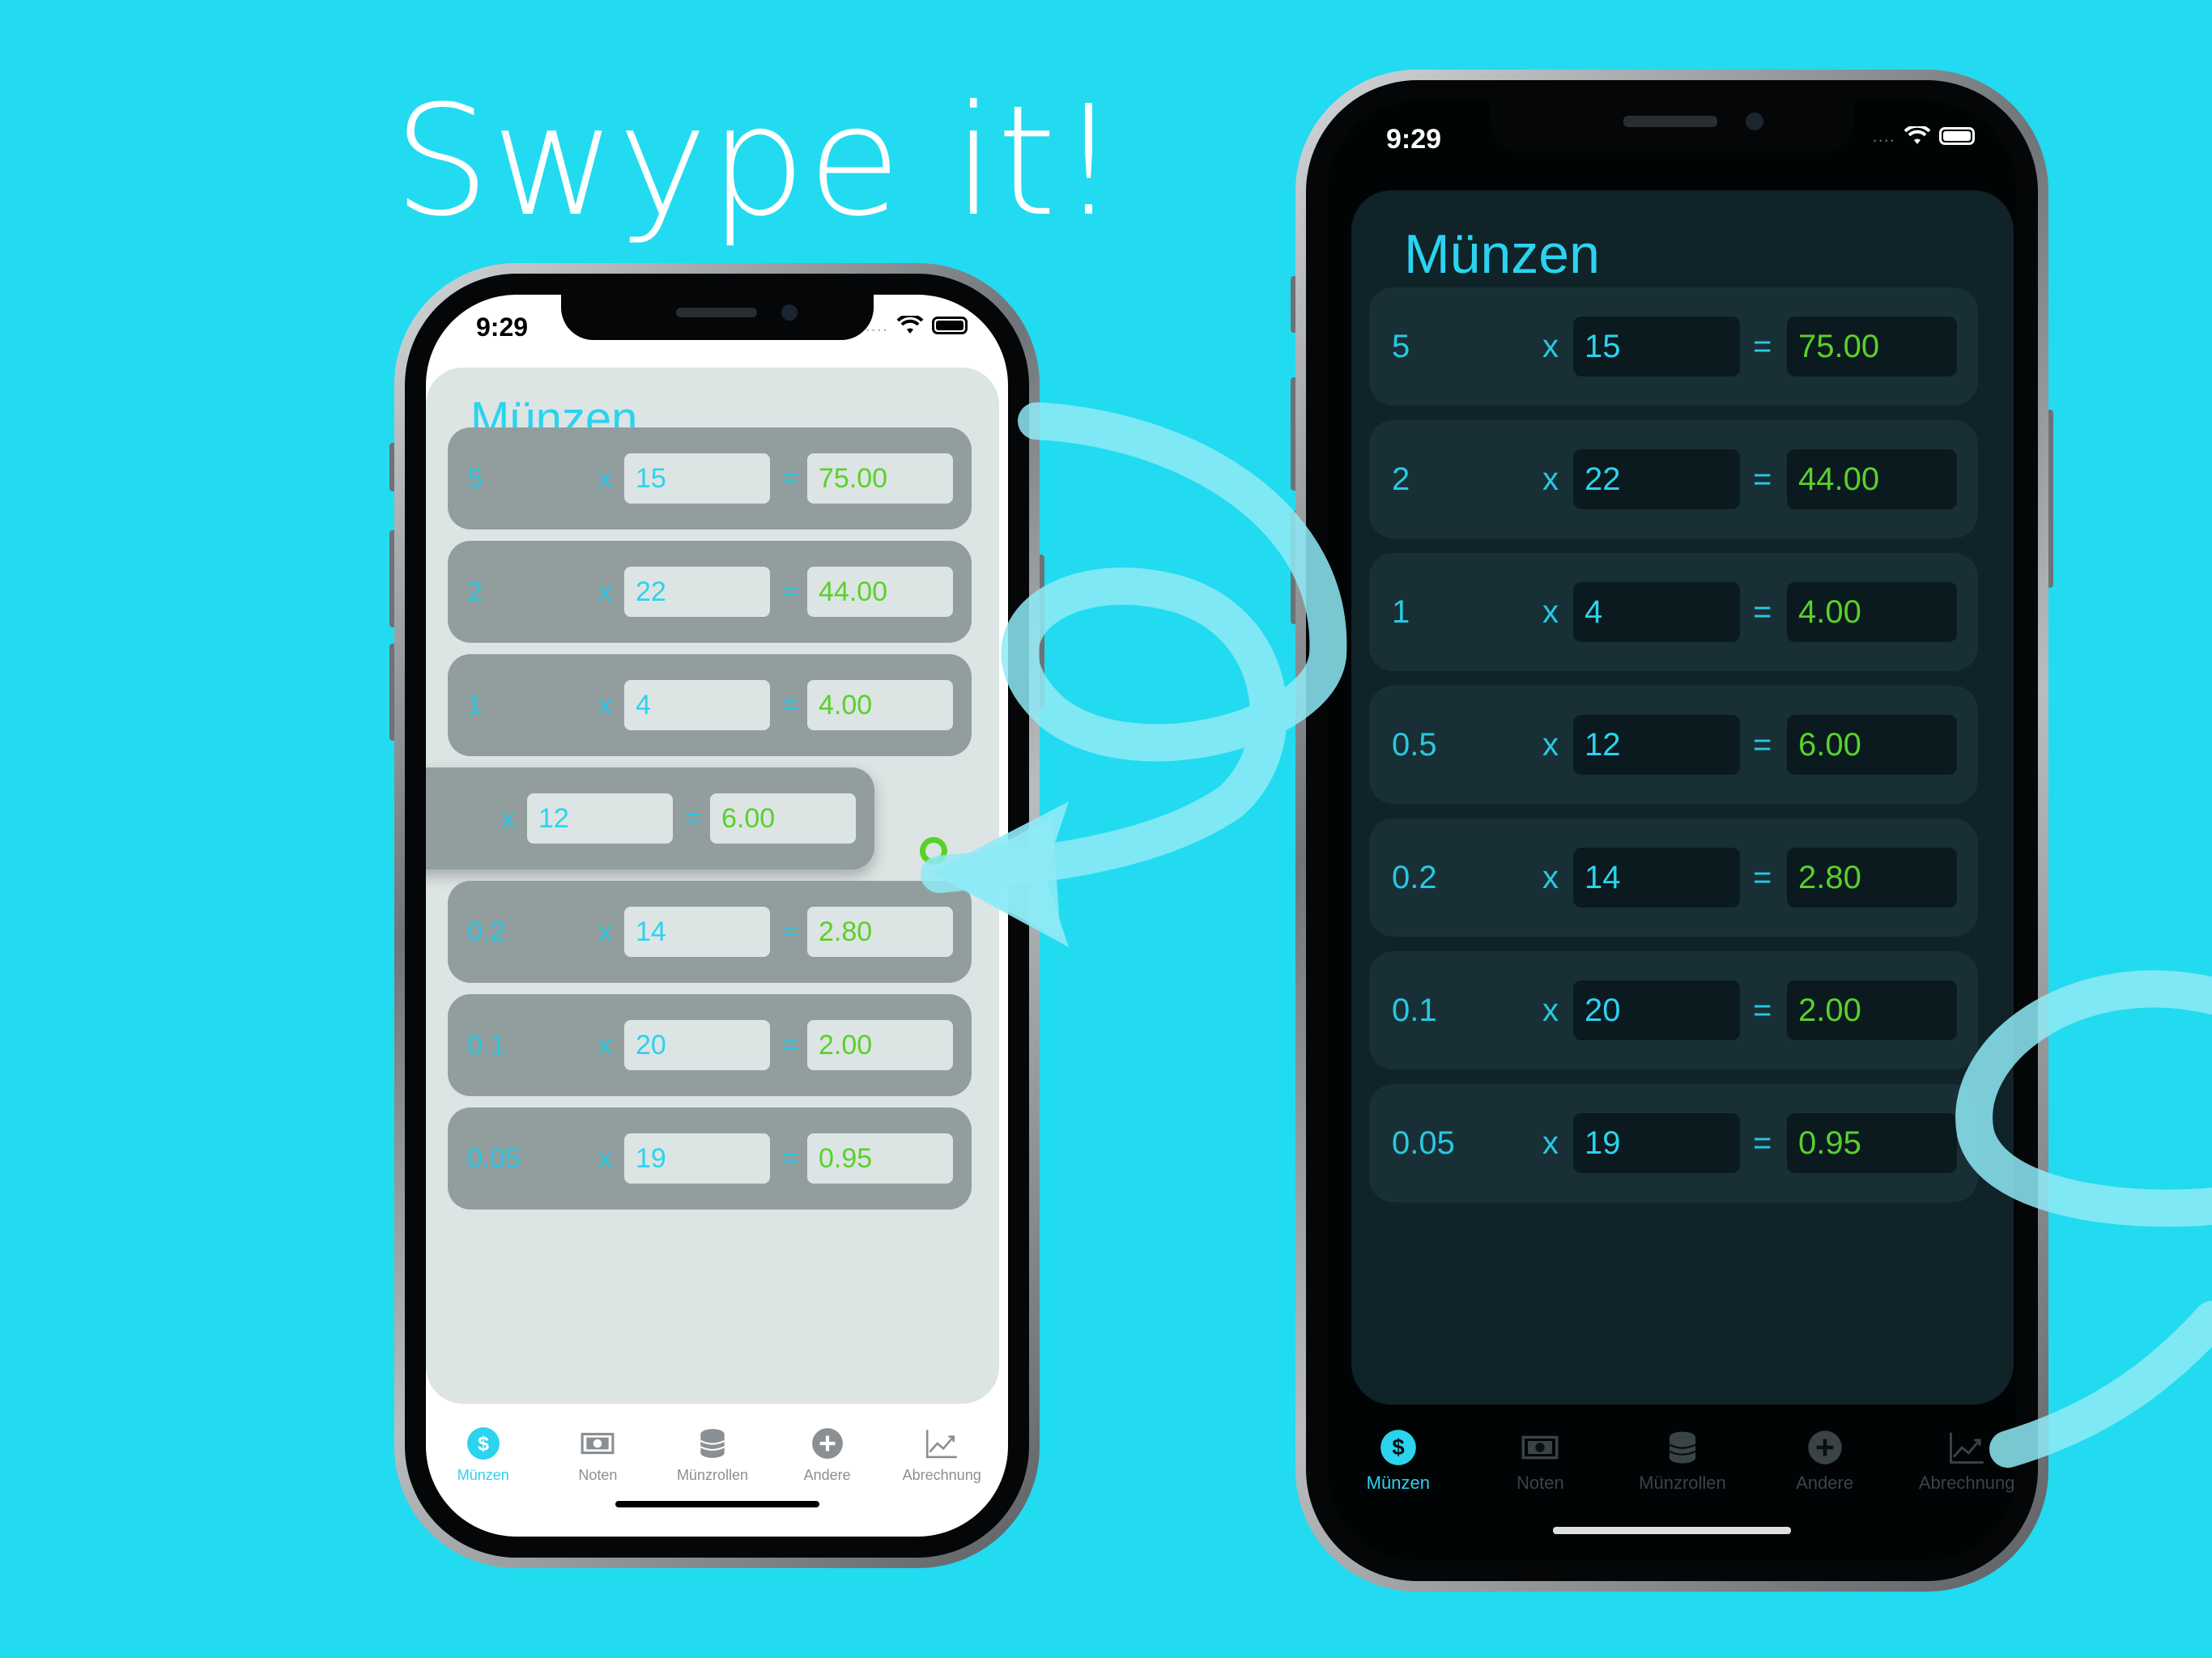 The image size is (2212, 1658). I want to click on card-title: Münzen, so click(1502, 254).